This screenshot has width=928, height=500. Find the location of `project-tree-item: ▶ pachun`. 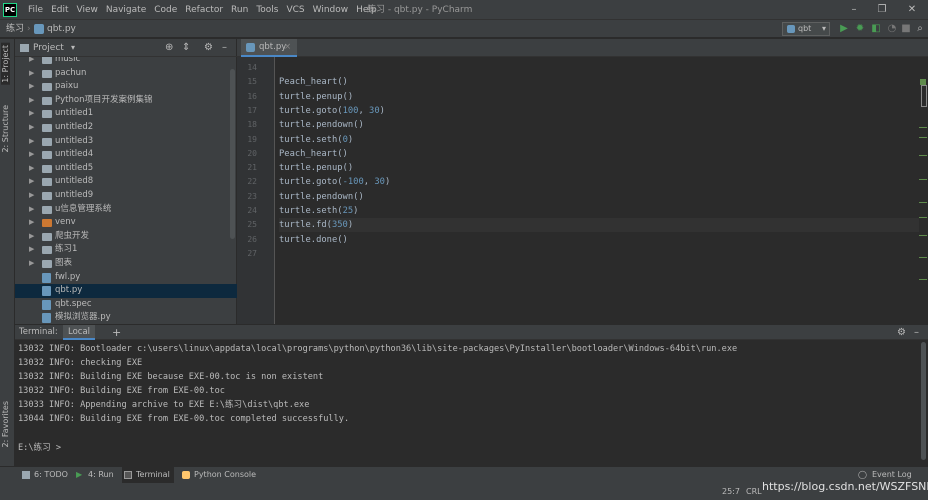

project-tree-item: ▶ pachun is located at coordinates (126, 74).